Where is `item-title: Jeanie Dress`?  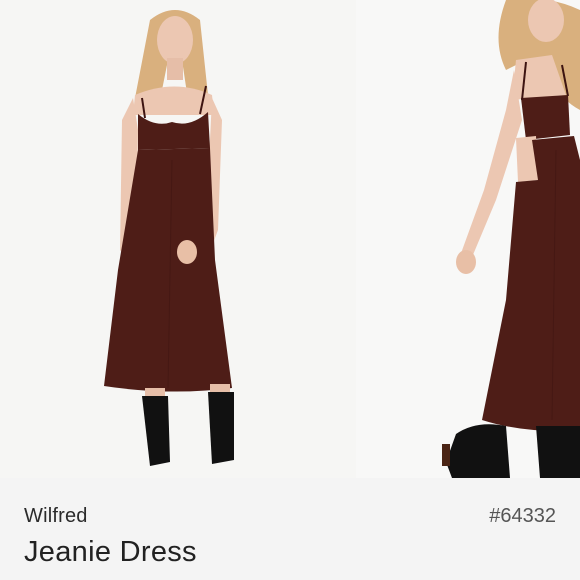
item-title: Jeanie Dress is located at coordinates (110, 552).